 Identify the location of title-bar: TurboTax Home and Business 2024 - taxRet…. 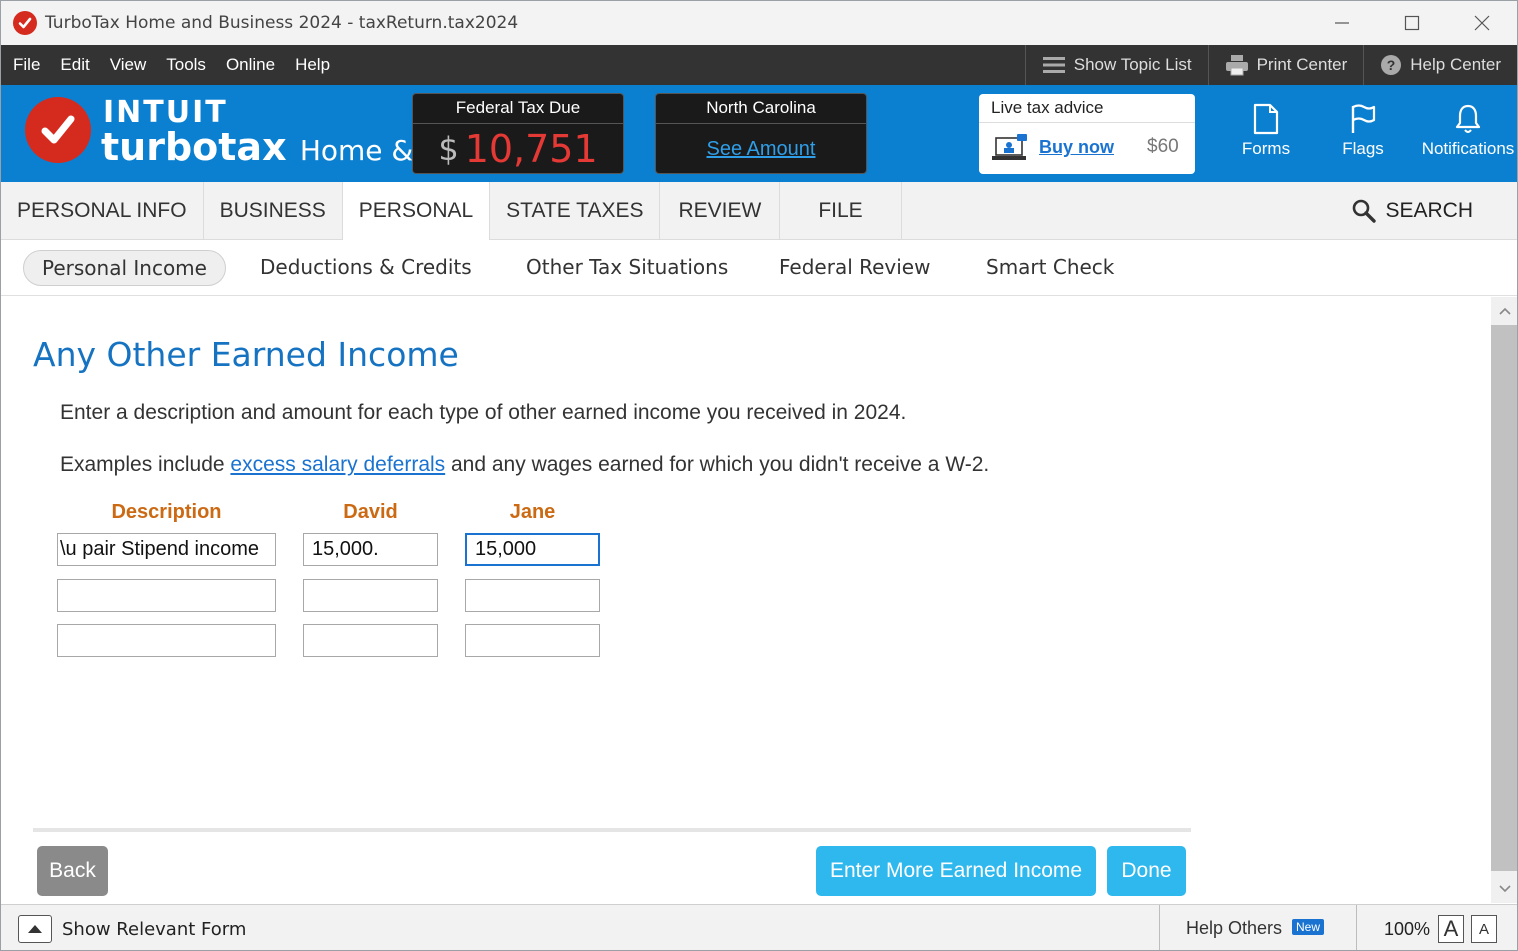
(759, 23).